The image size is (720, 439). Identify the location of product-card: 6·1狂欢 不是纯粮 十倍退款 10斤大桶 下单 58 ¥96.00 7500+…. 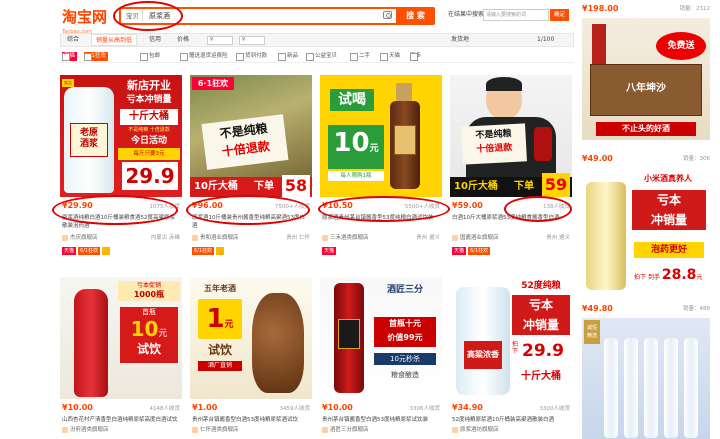
(251, 167).